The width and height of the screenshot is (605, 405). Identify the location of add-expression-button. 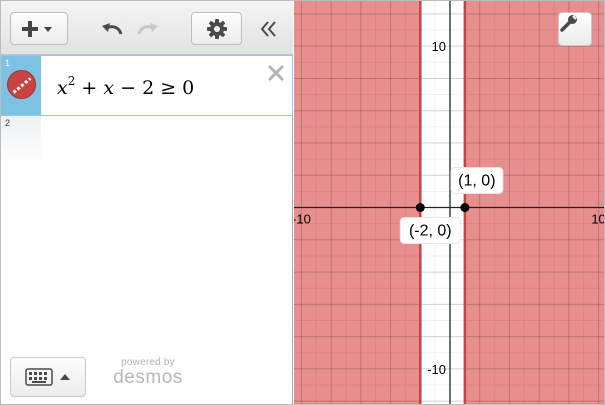
(39, 28).